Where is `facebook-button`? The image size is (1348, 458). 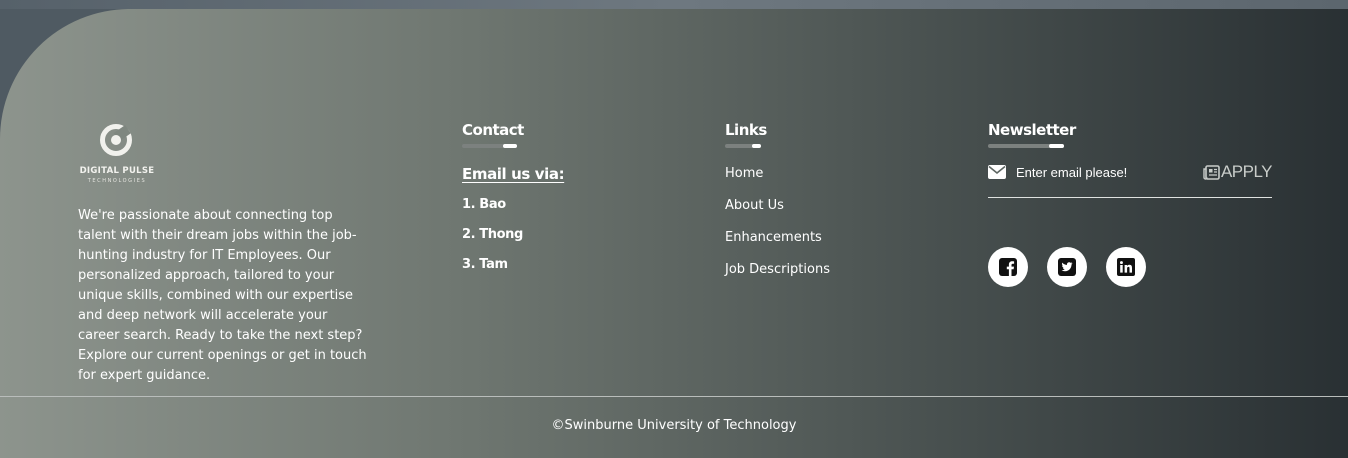 facebook-button is located at coordinates (1008, 267).